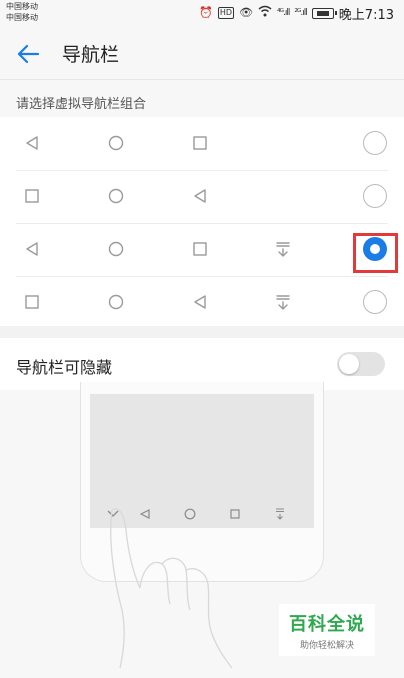 The height and width of the screenshot is (678, 404). I want to click on divider, so click(202, 79).